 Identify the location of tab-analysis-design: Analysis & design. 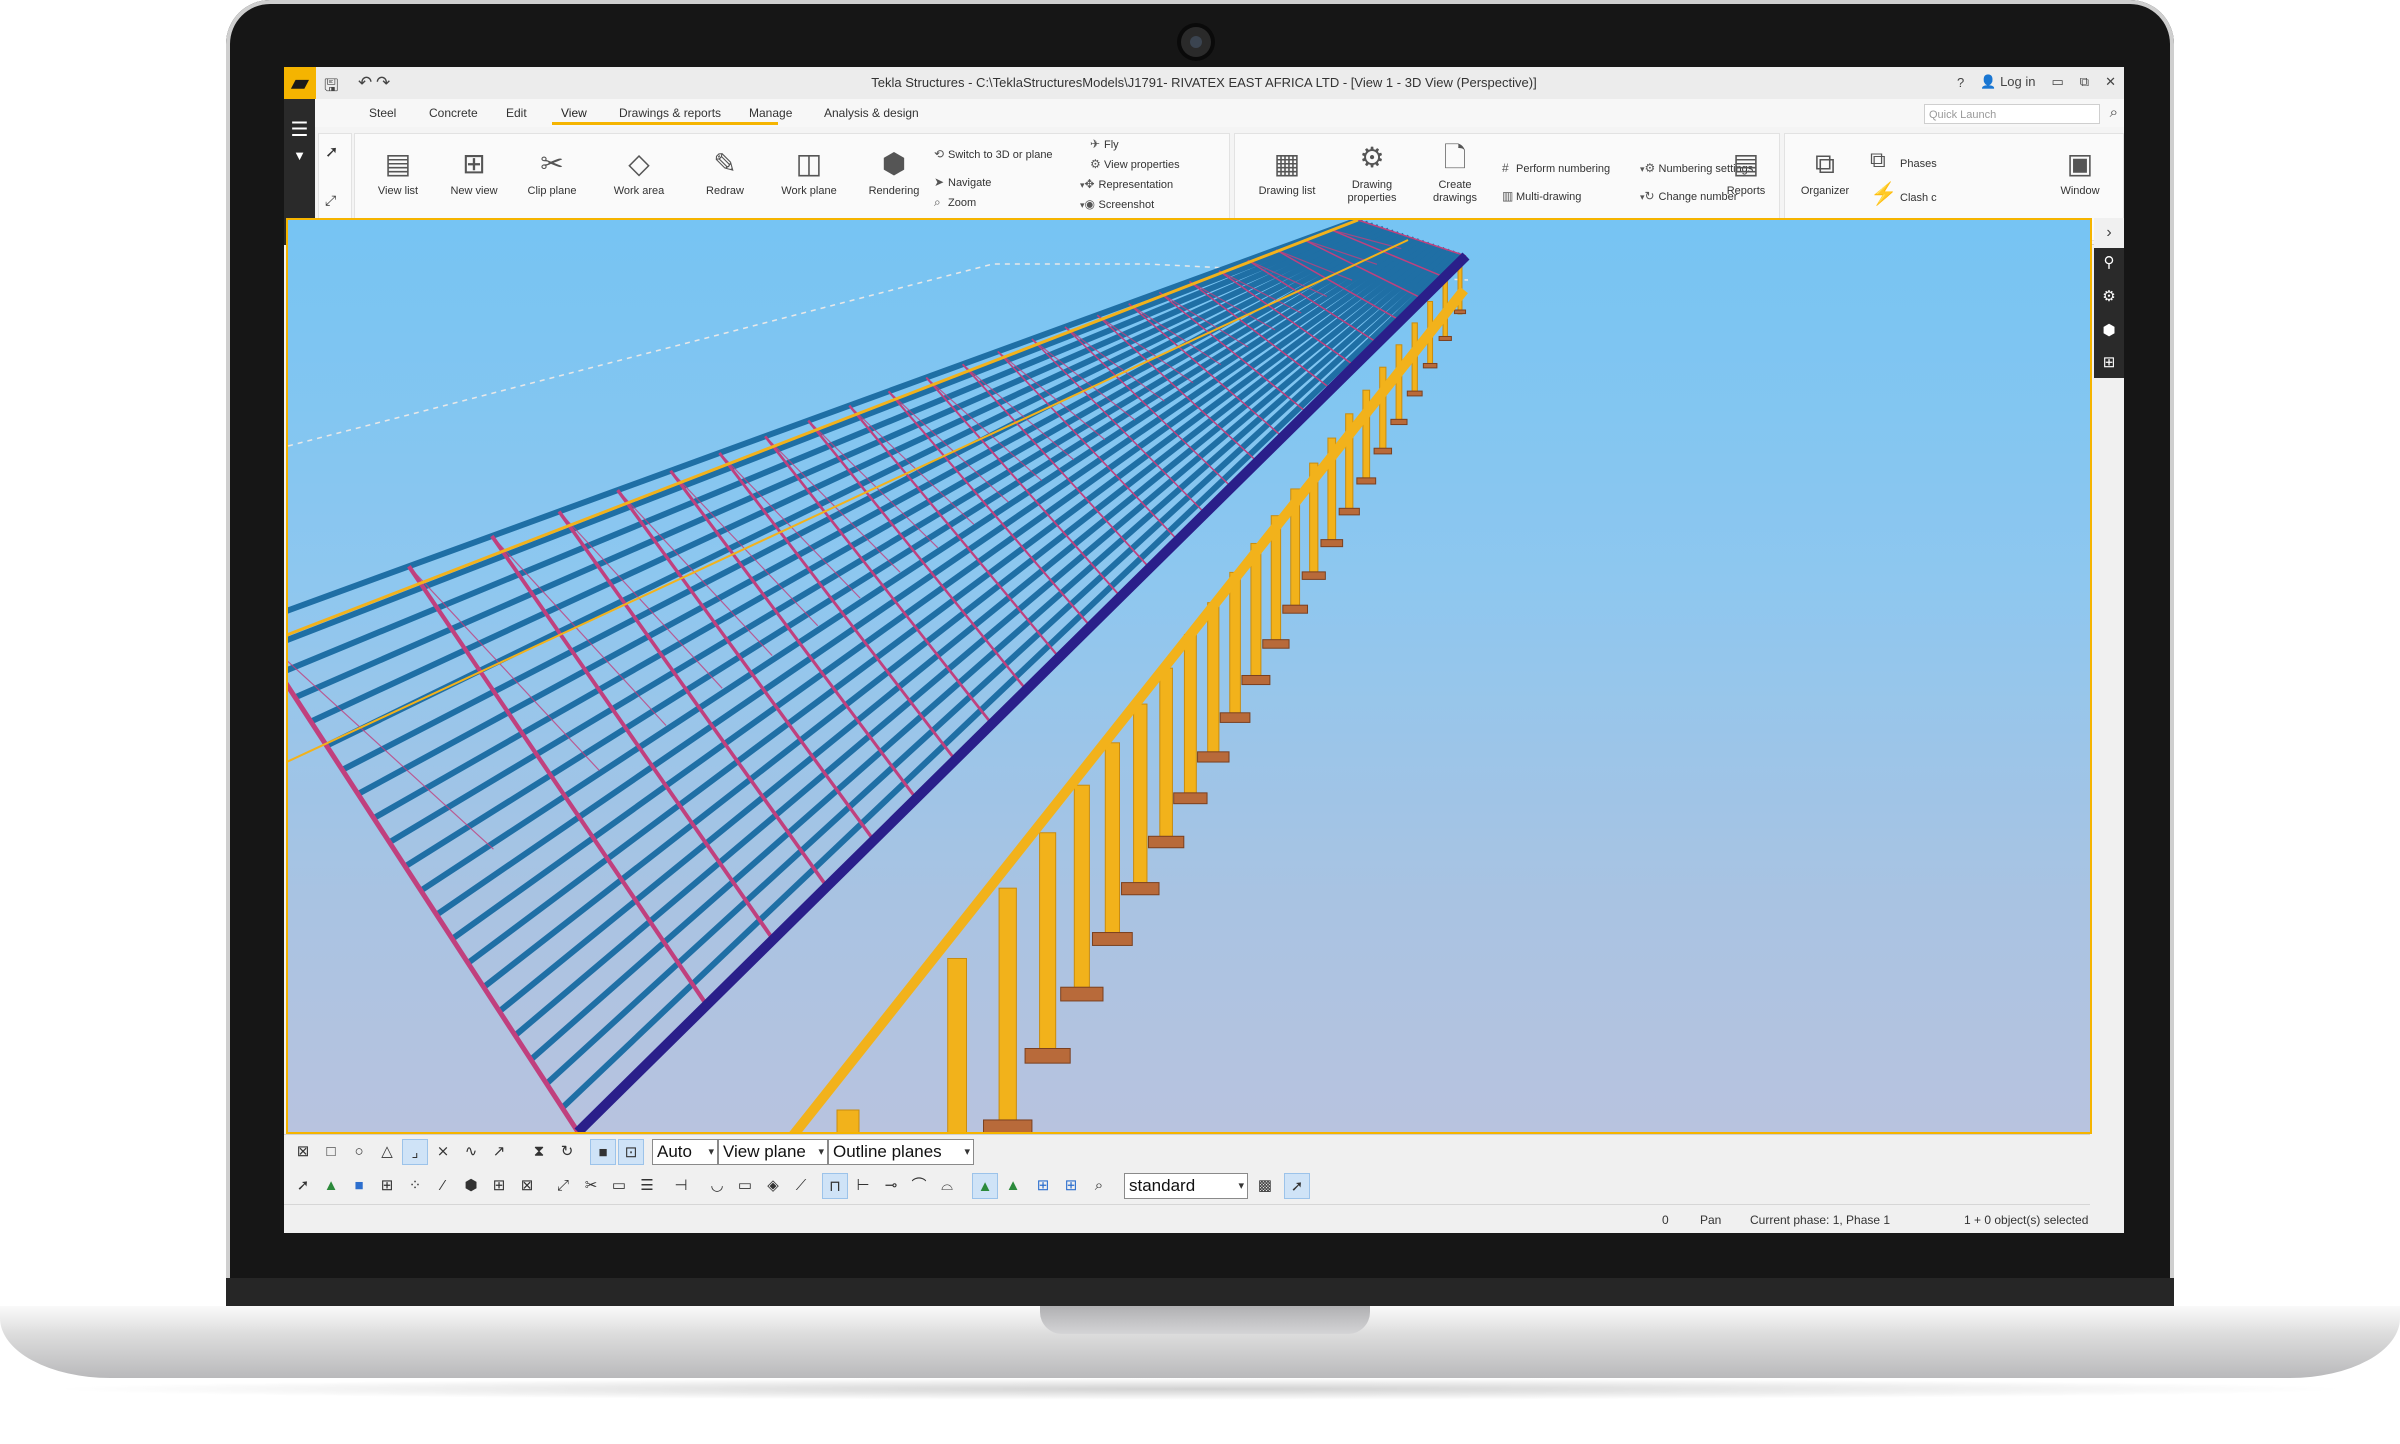
(871, 113).